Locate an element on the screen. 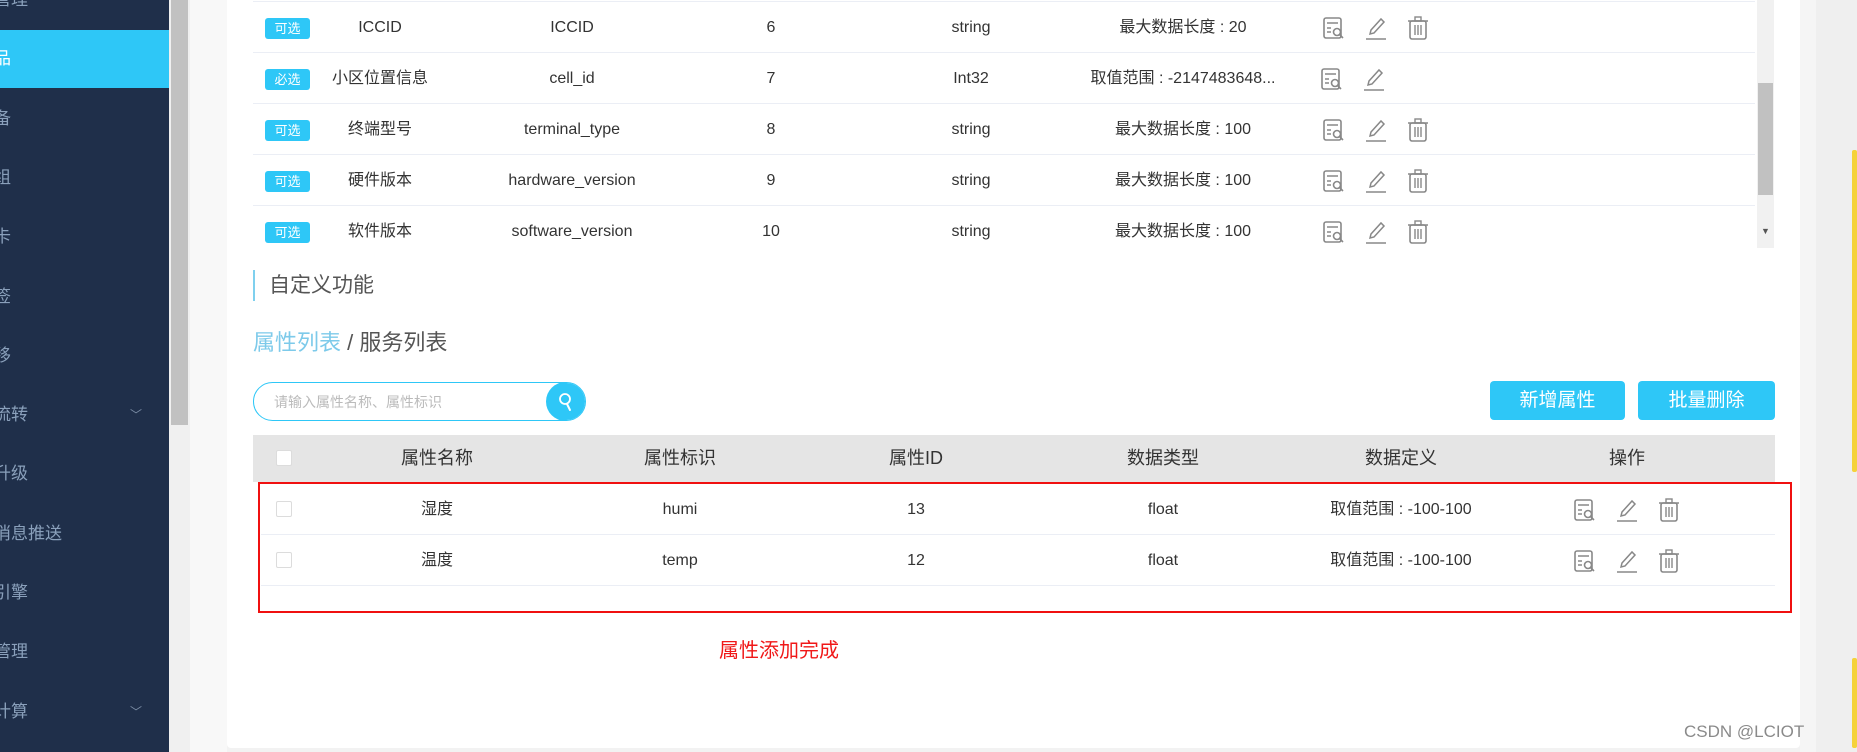 The image size is (1857, 752). search-icon is located at coordinates (565, 401).